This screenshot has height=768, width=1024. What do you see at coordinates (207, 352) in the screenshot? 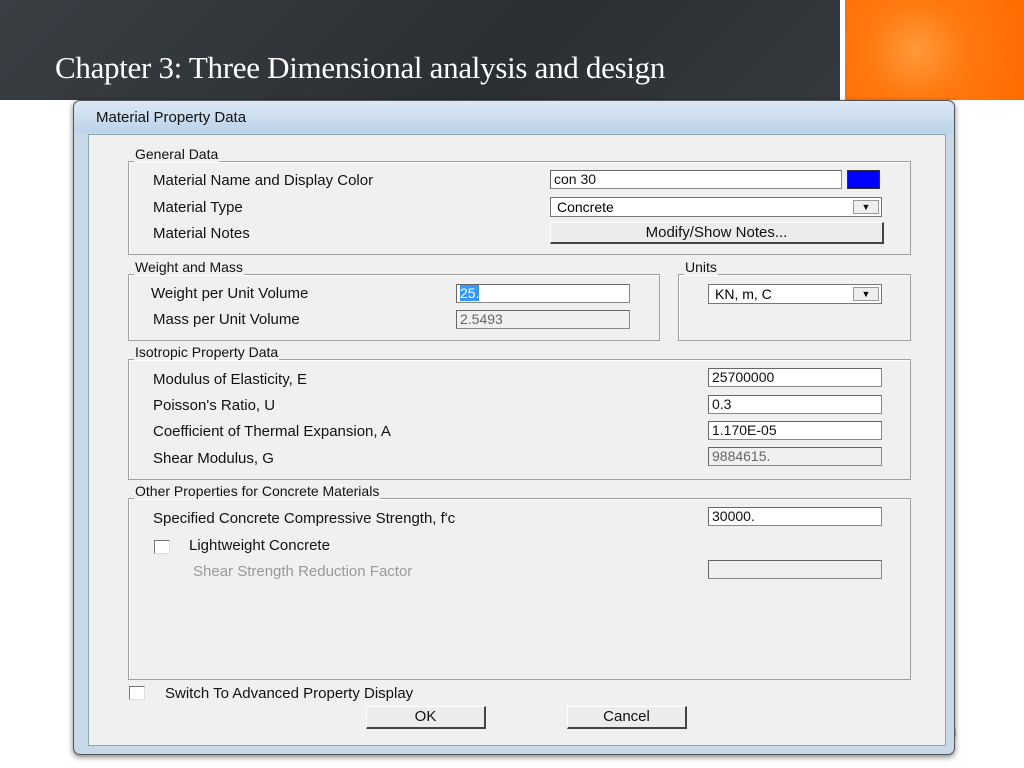
I see `group-label: Isotropic Property Data` at bounding box center [207, 352].